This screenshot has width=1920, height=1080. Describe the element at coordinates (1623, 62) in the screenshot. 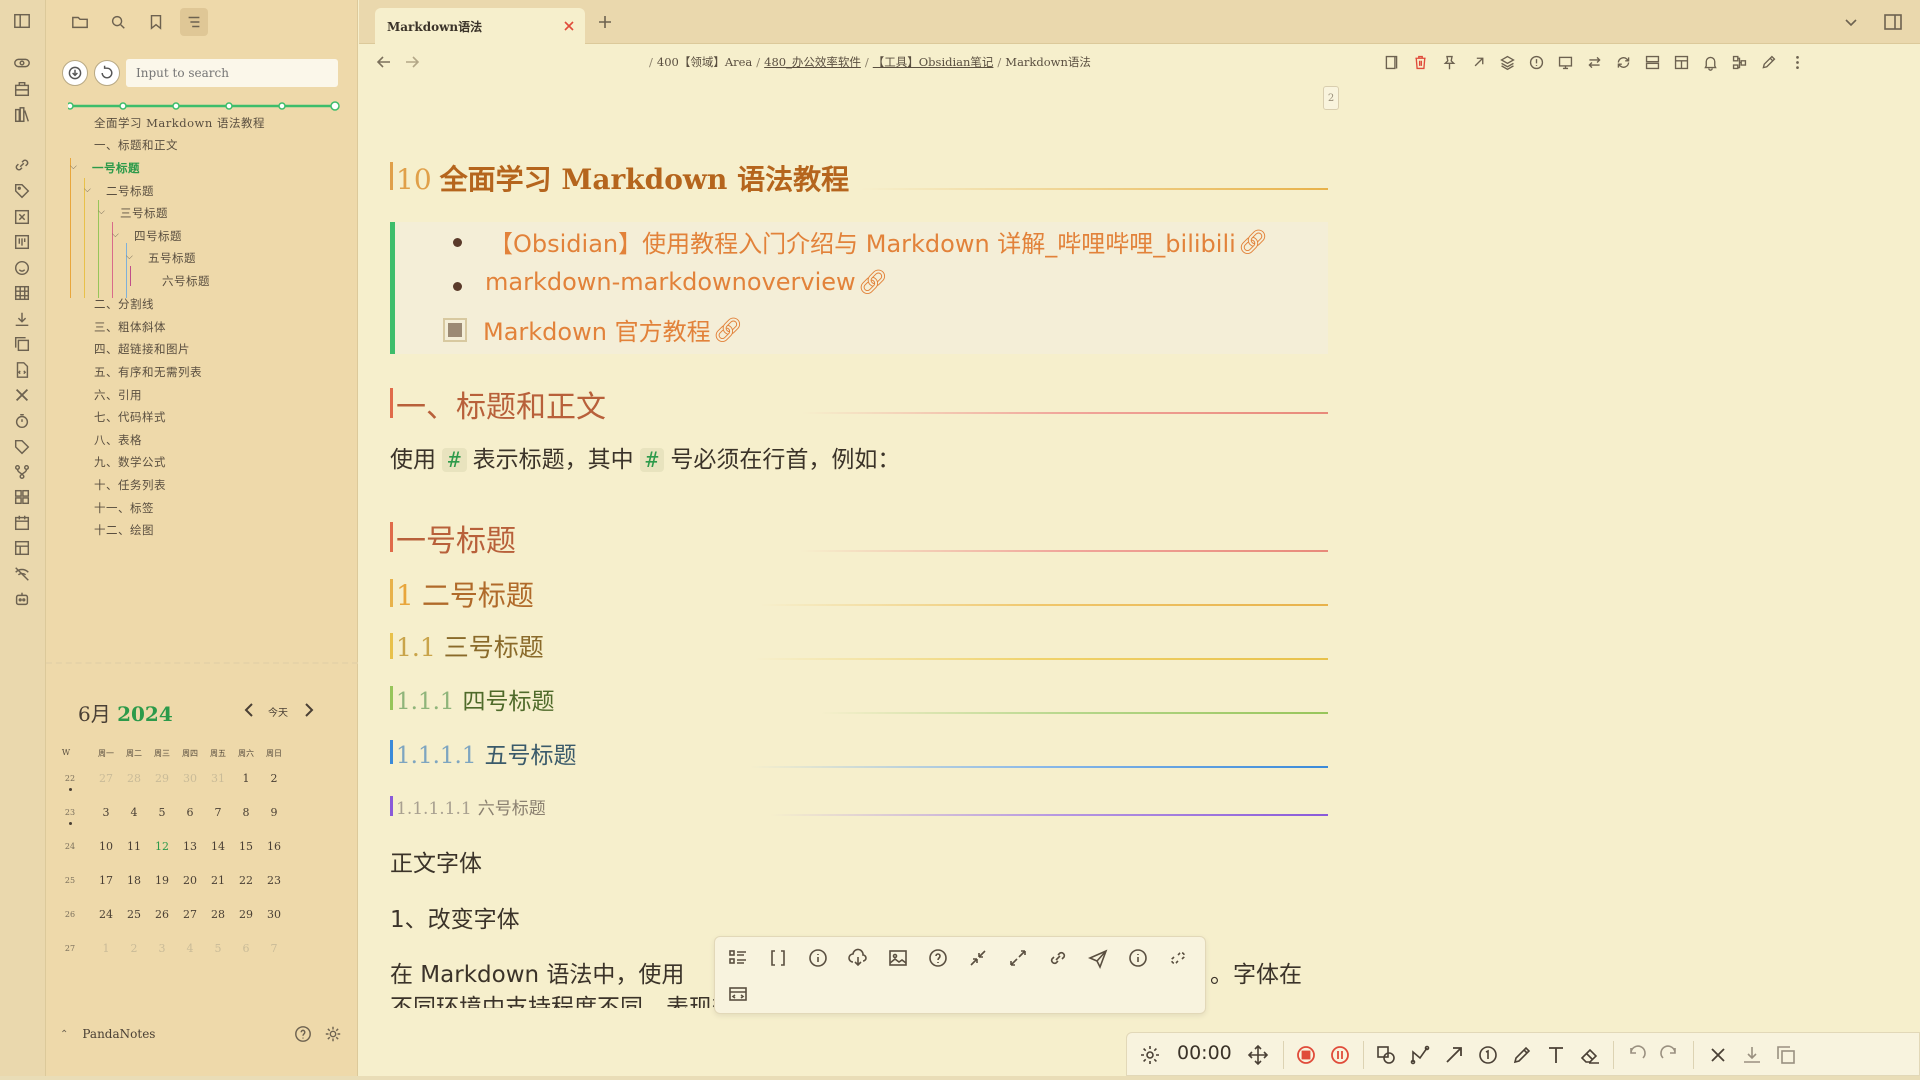

I see `refresh-icon` at that location.